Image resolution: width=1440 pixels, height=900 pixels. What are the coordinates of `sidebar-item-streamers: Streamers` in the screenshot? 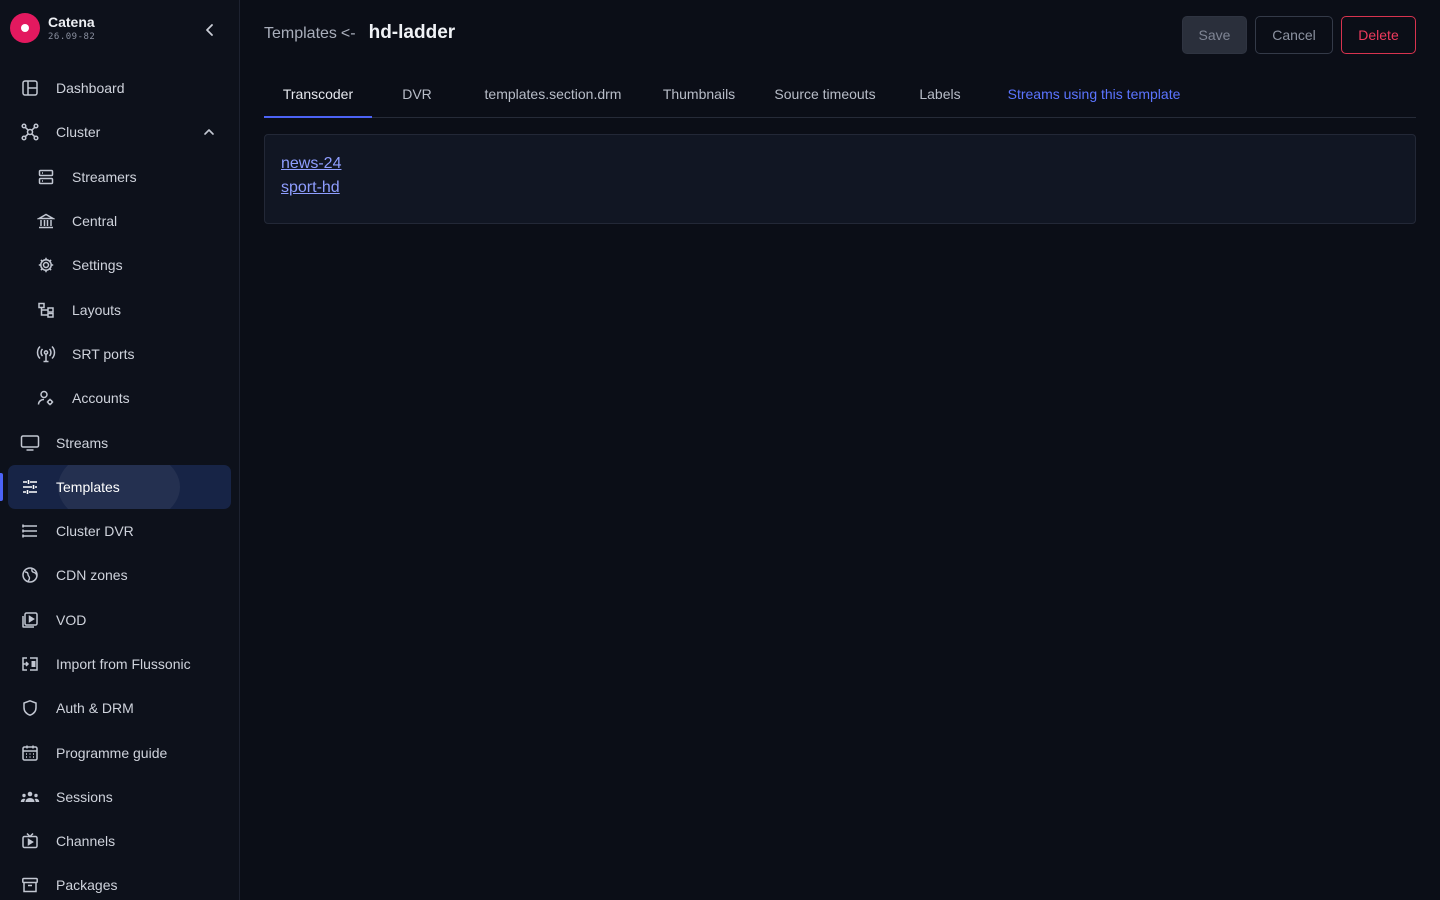 It's located at (120, 177).